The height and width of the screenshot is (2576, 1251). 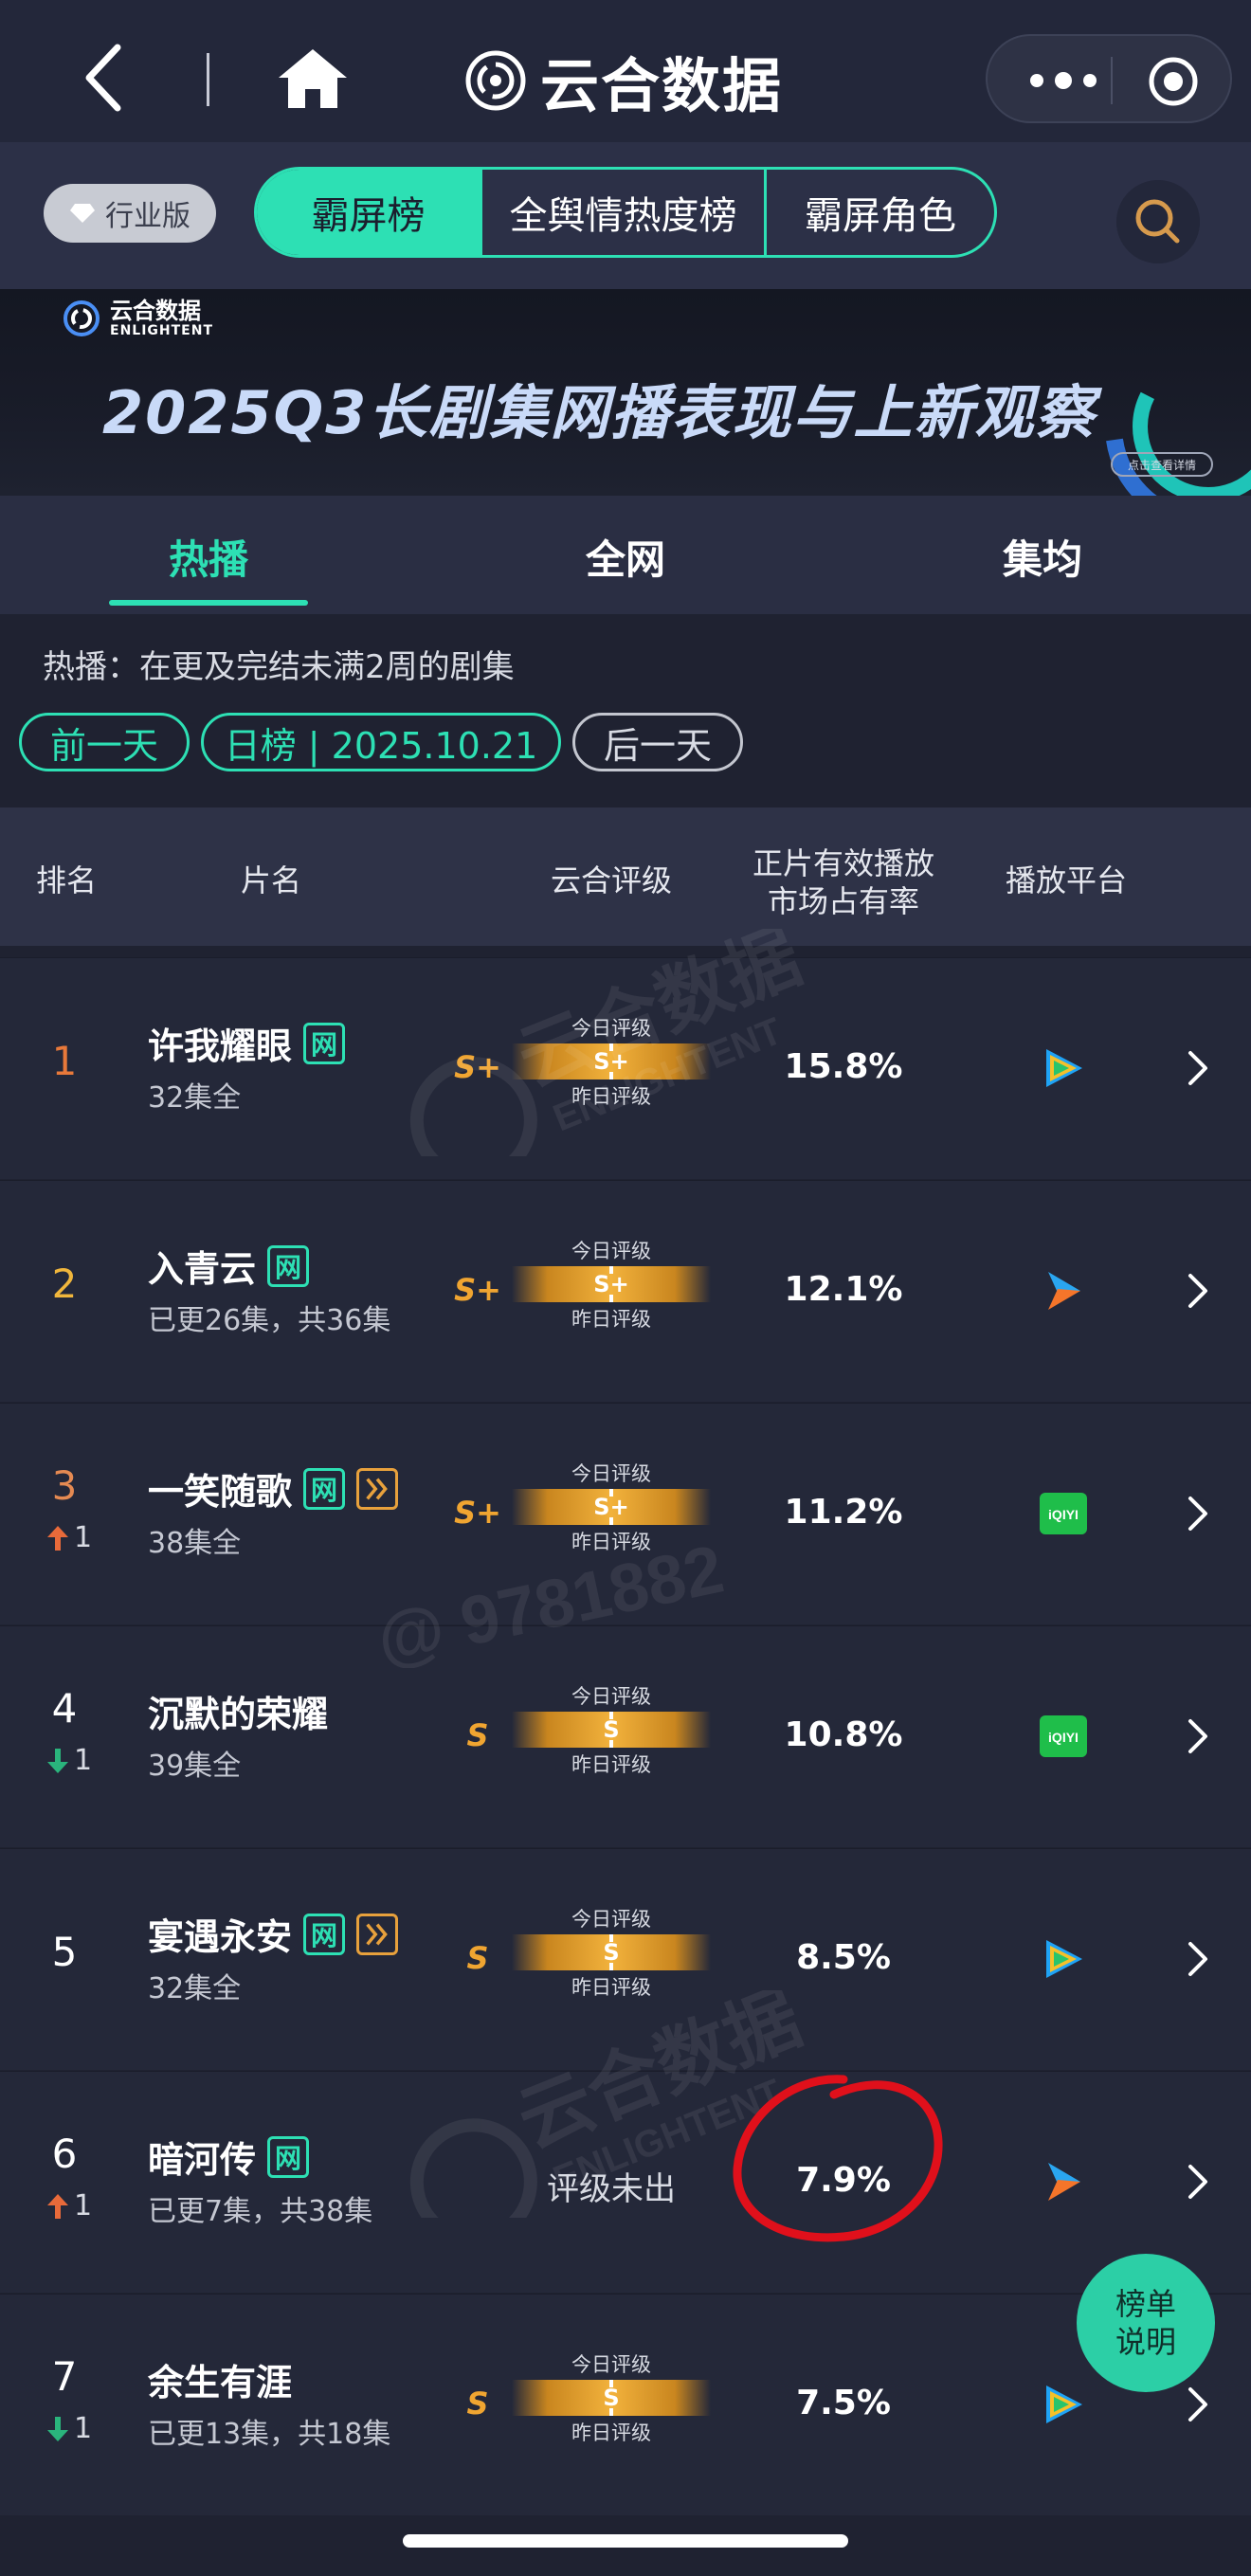 I want to click on table-row: 4 1 沉默的荣耀 39集全 S 今日评级 S 昨日评级 10.8% iQIYI, so click(x=626, y=1736).